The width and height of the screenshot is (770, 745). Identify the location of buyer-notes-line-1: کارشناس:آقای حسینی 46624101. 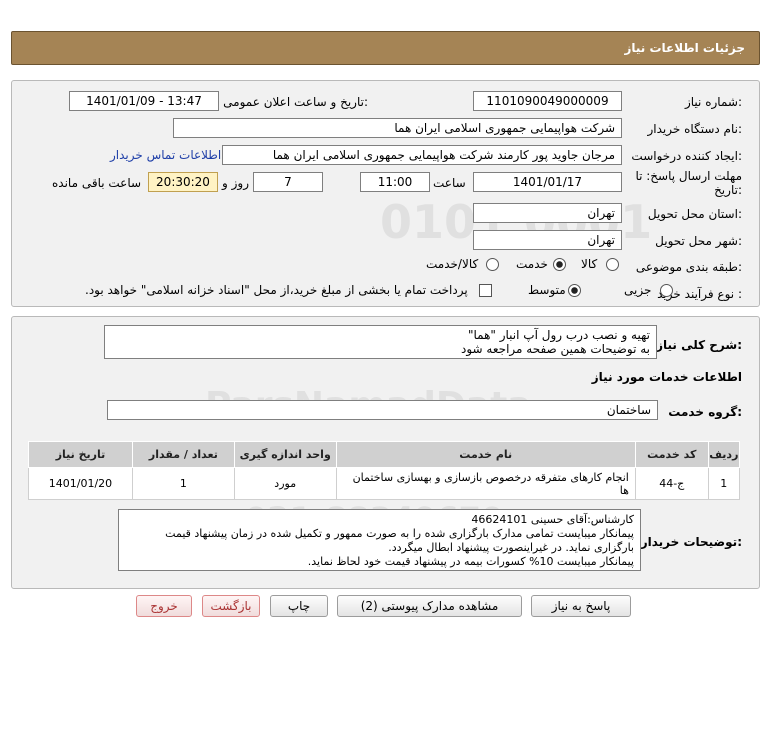
(552, 519).